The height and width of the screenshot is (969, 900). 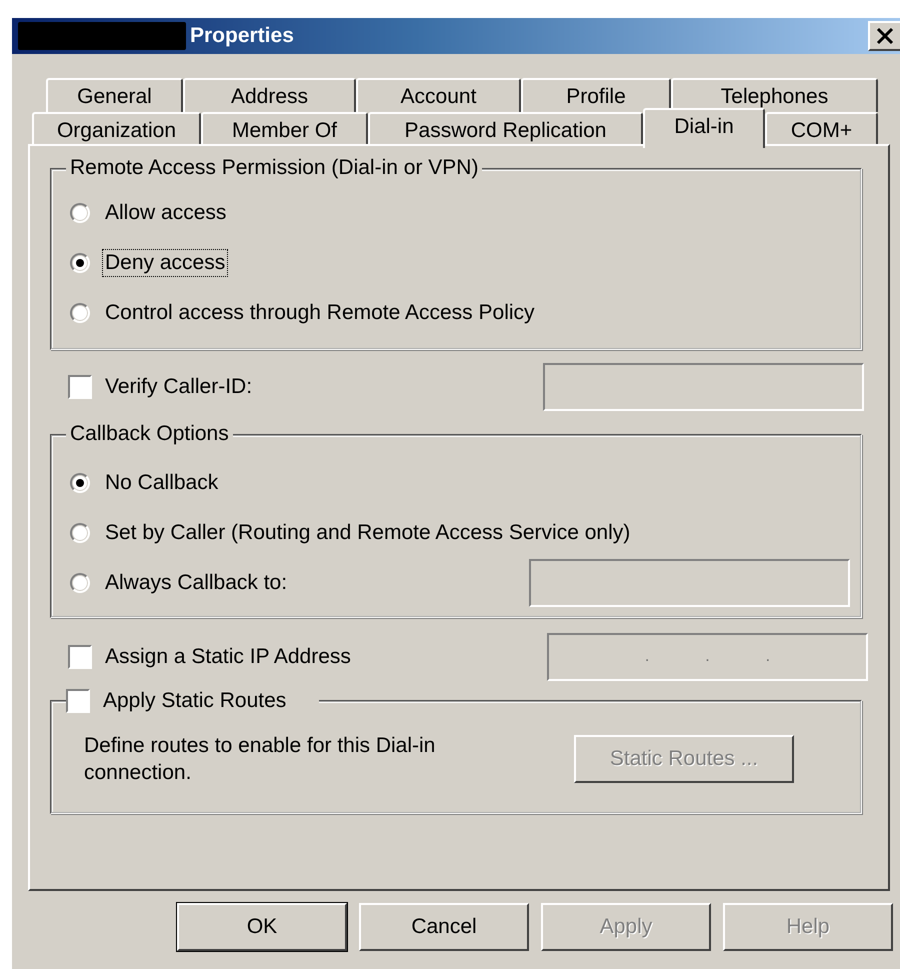 What do you see at coordinates (704, 128) in the screenshot?
I see `tab: Dial-in` at bounding box center [704, 128].